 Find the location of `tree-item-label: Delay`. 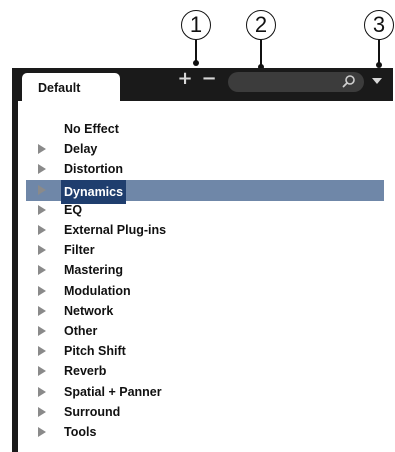

tree-item-label: Delay is located at coordinates (81, 149).